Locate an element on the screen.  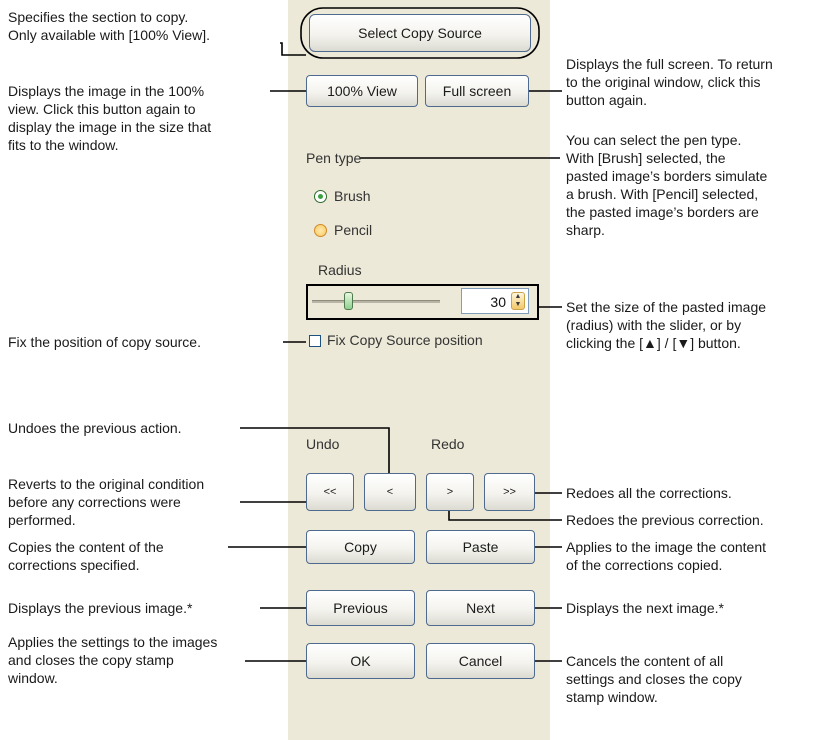
radius-label: Radius is located at coordinates (340, 270).